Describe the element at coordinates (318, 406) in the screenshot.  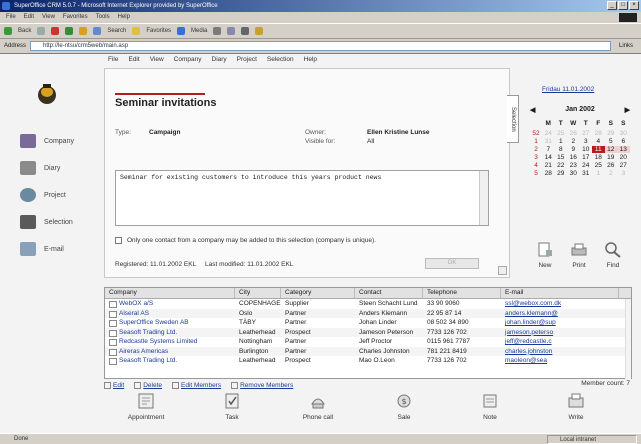
I see `phone-call-button: Phone call` at that location.